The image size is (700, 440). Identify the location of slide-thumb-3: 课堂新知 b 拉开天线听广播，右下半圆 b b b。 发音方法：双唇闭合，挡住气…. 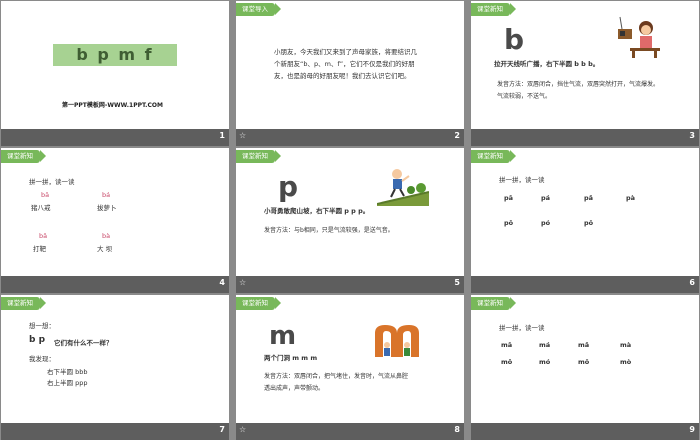
(585, 73).